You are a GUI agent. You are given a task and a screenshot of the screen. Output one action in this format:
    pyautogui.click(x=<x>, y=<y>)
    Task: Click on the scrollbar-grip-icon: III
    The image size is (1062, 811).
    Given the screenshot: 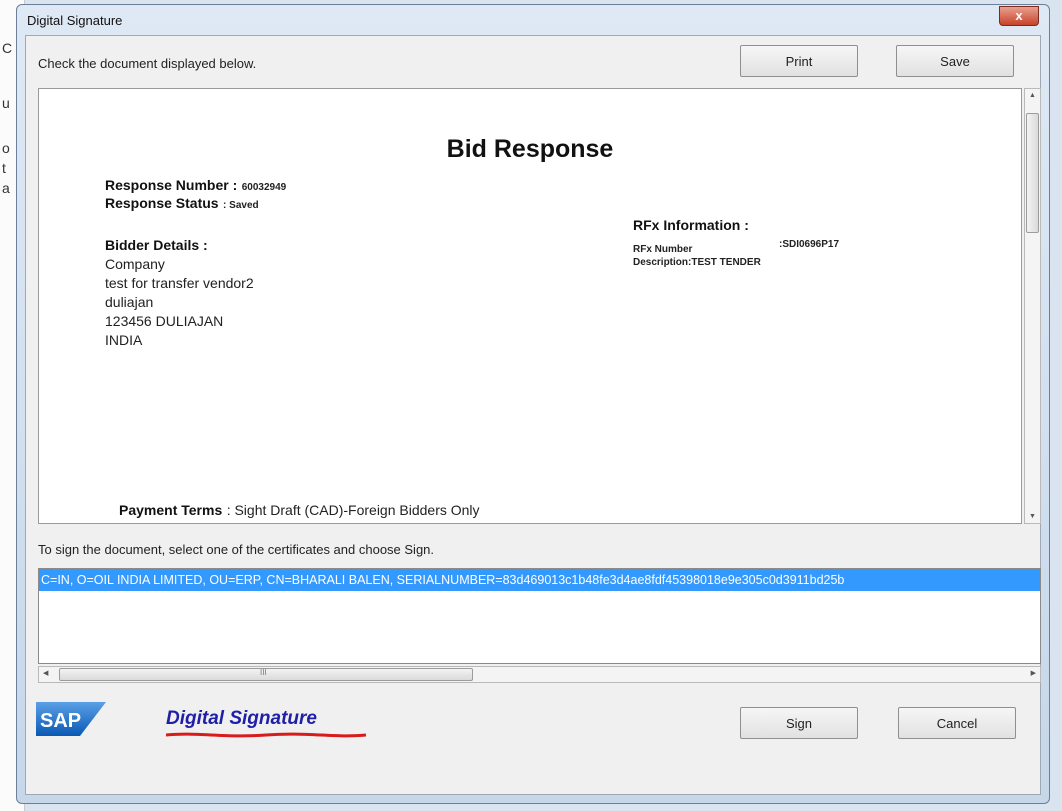 What is the action you would take?
    pyautogui.click(x=263, y=672)
    